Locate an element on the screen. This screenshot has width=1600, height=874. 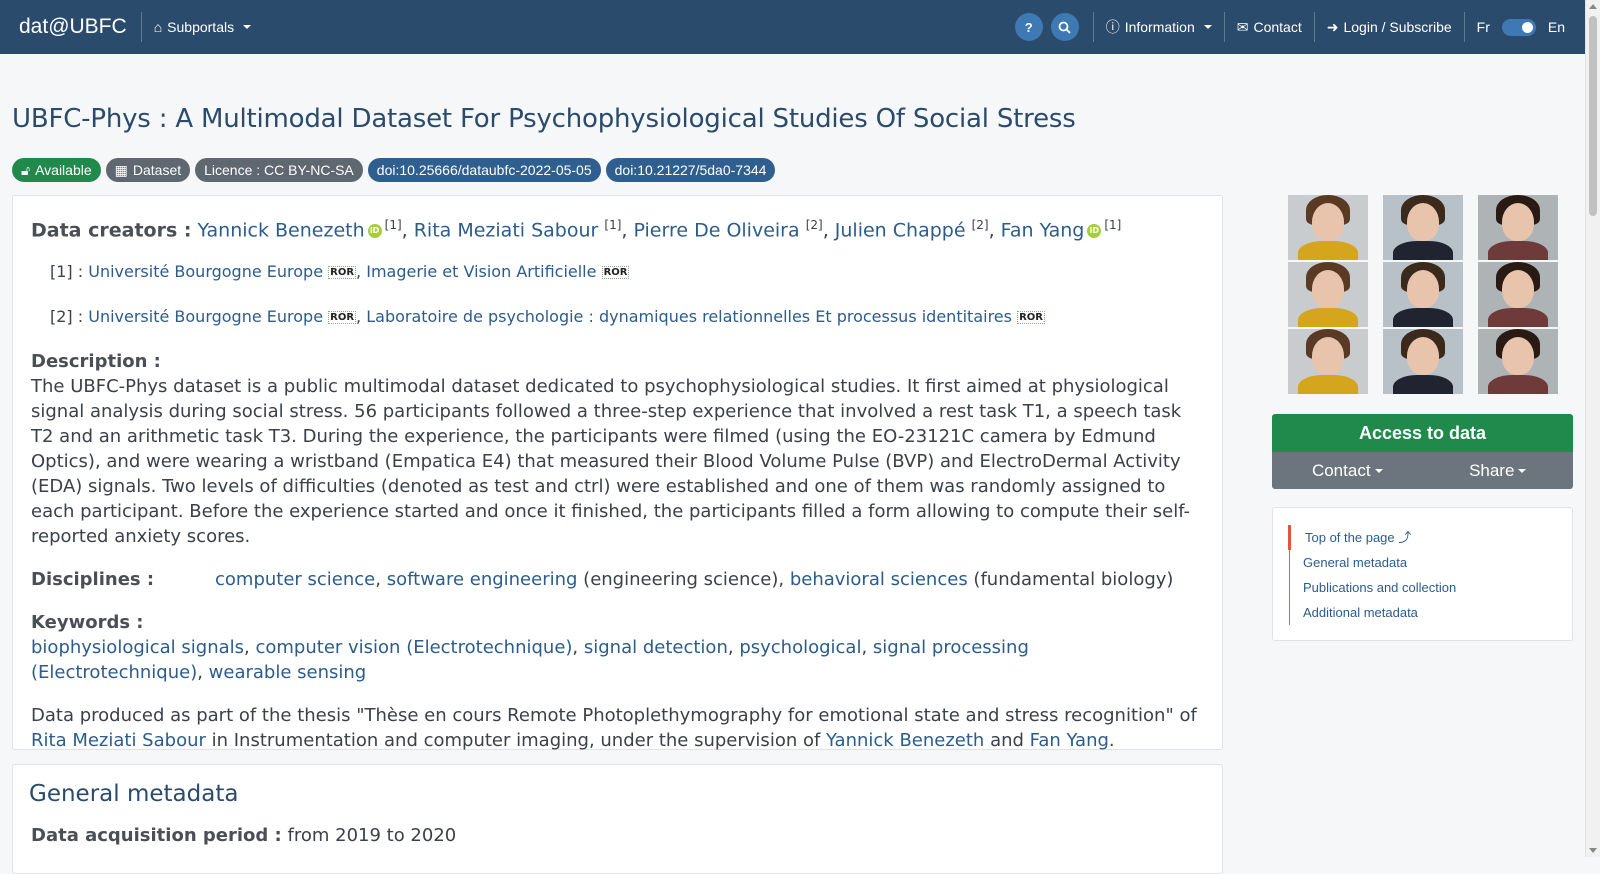
login-label: Login / Subscribe is located at coordinates (1397, 27).